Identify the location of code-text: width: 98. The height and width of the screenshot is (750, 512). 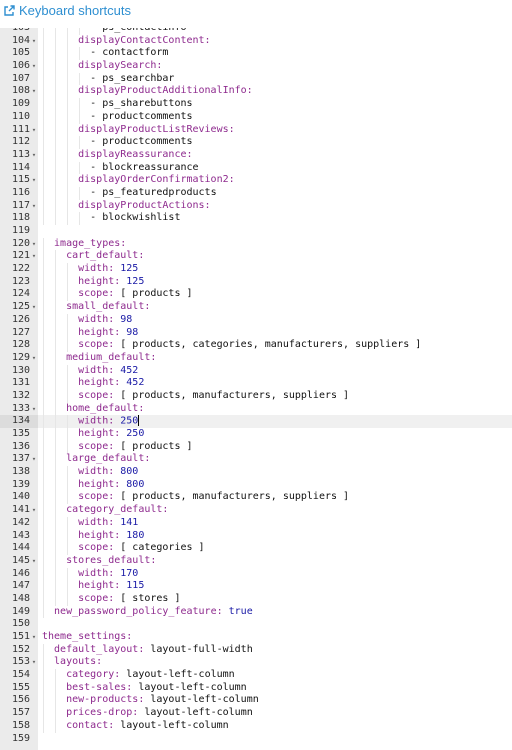
(105, 320).